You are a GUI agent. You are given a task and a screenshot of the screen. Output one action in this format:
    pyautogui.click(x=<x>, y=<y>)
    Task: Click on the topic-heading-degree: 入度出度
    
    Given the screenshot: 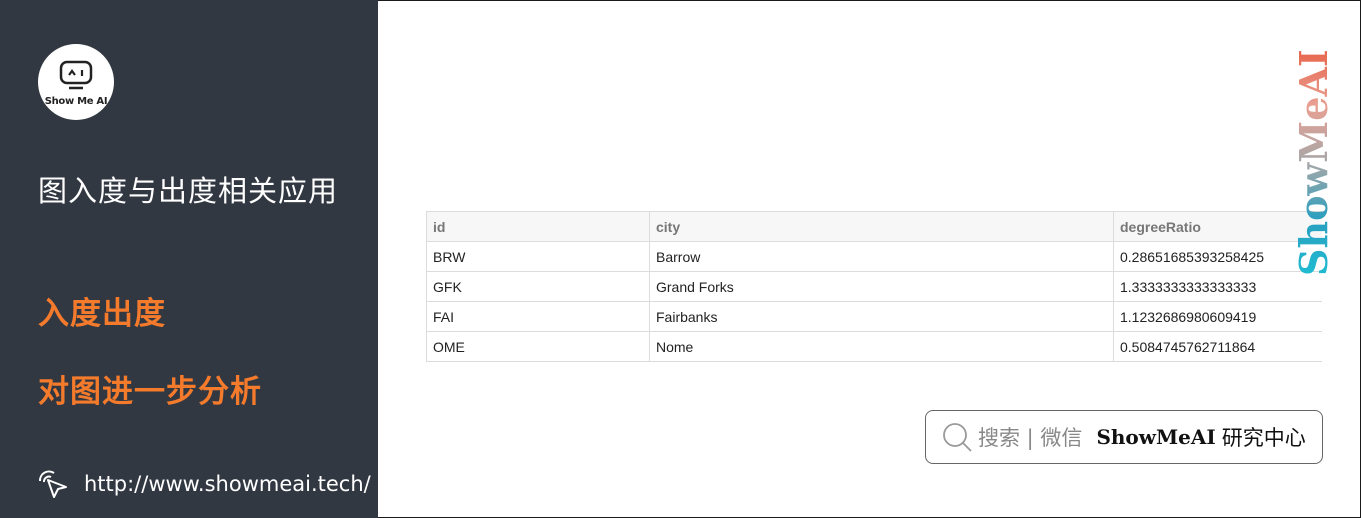 What is the action you would take?
    pyautogui.click(x=102, y=314)
    